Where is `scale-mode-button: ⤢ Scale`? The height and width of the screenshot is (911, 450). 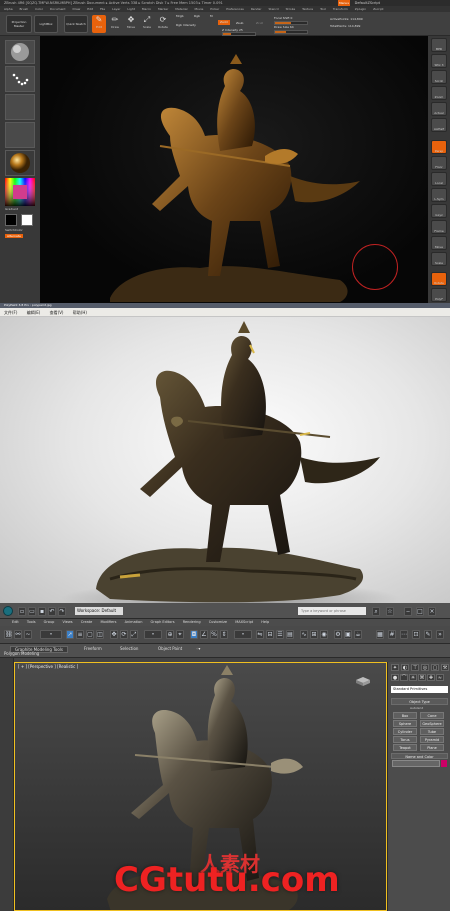
scale-mode-button: ⤢ Scale is located at coordinates (147, 24).